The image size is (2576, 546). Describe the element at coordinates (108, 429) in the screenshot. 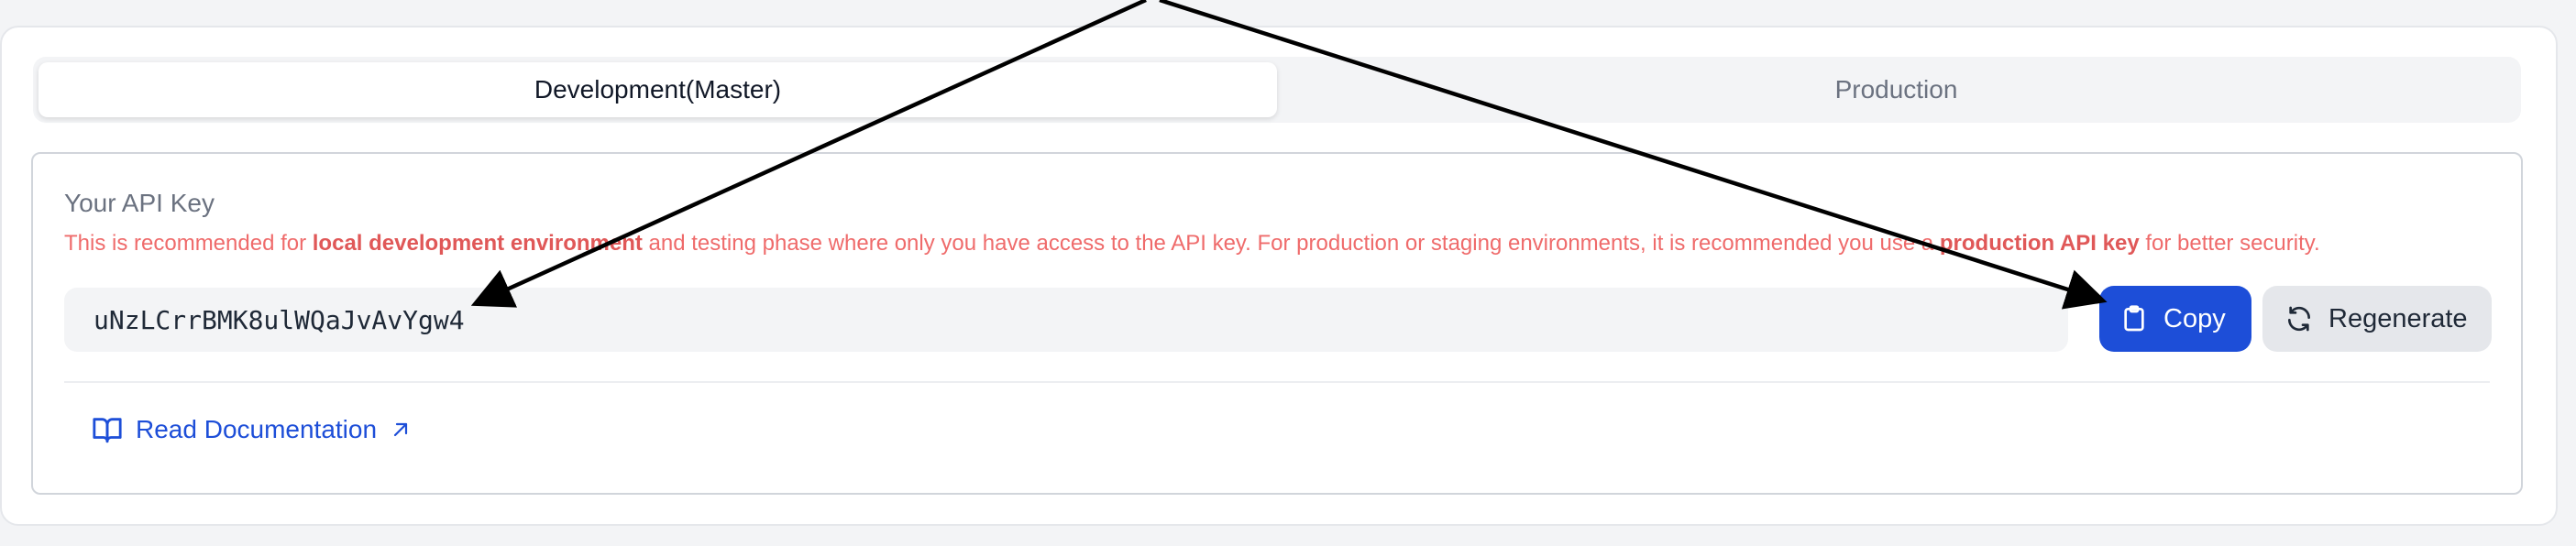

I see `book-open-icon` at that location.